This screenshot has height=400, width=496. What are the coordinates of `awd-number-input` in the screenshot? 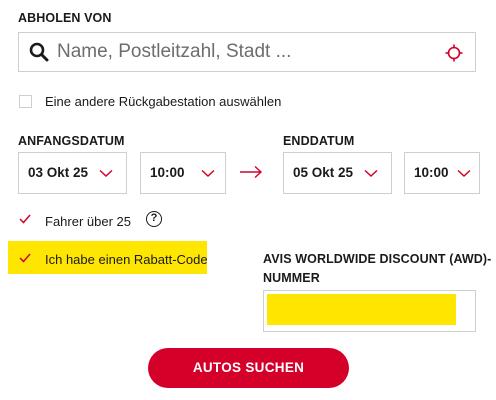 It's located at (369, 311).